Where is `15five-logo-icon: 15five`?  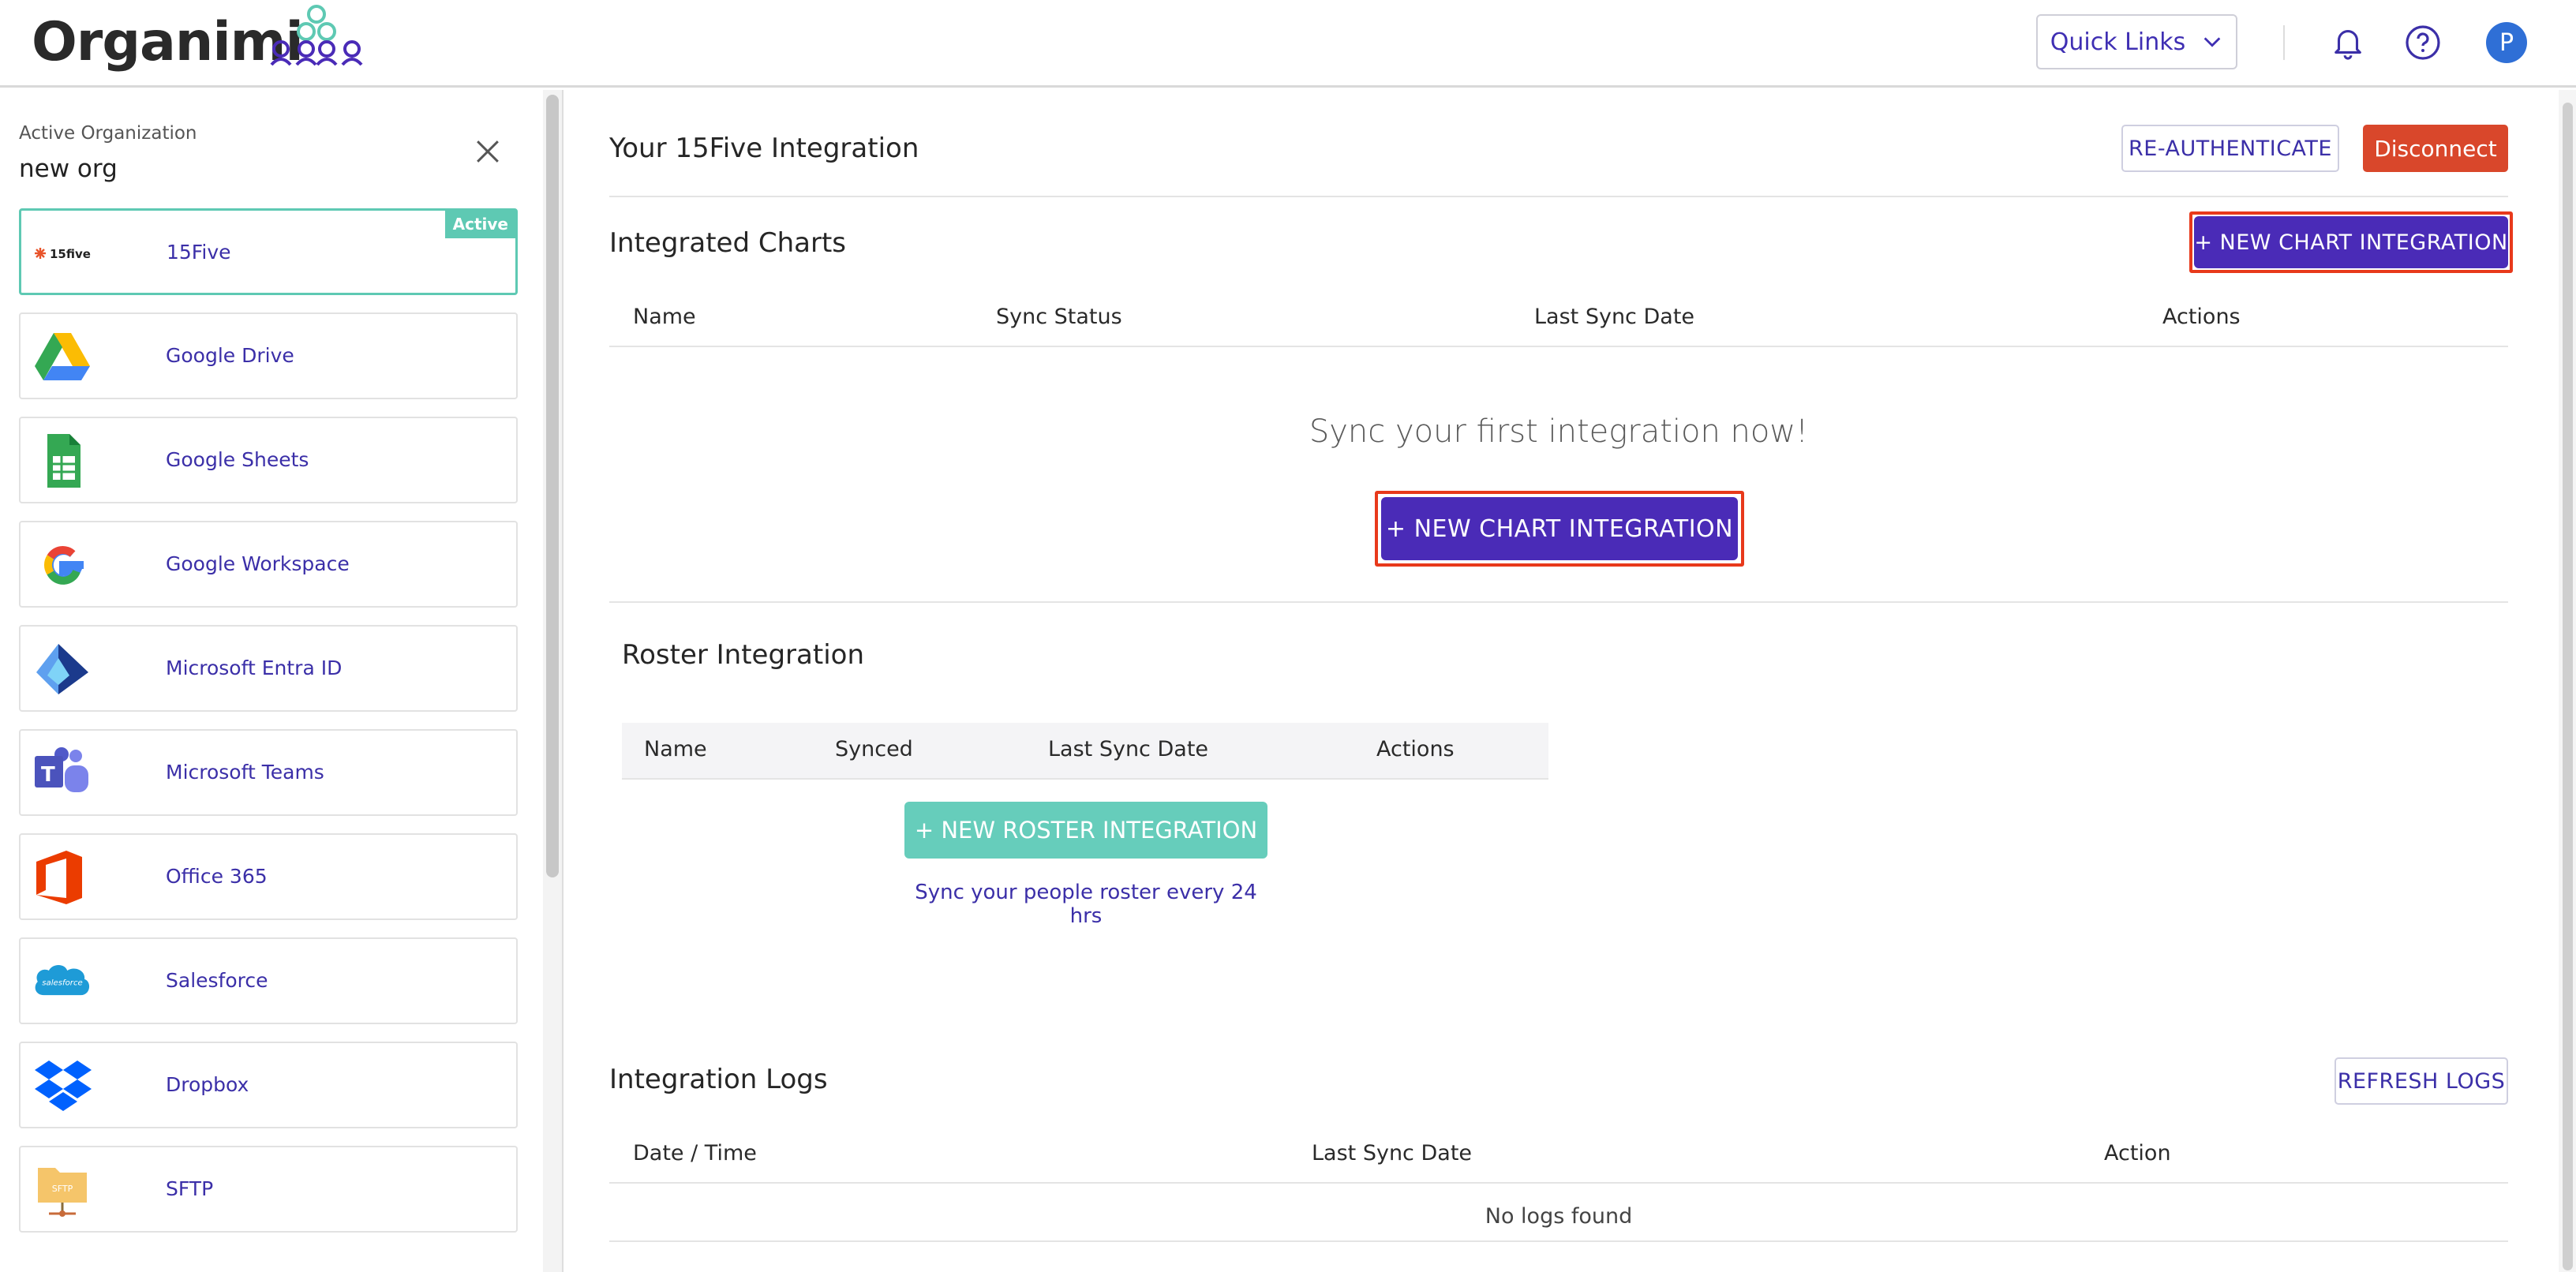 15five-logo-icon: 15five is located at coordinates (63, 253).